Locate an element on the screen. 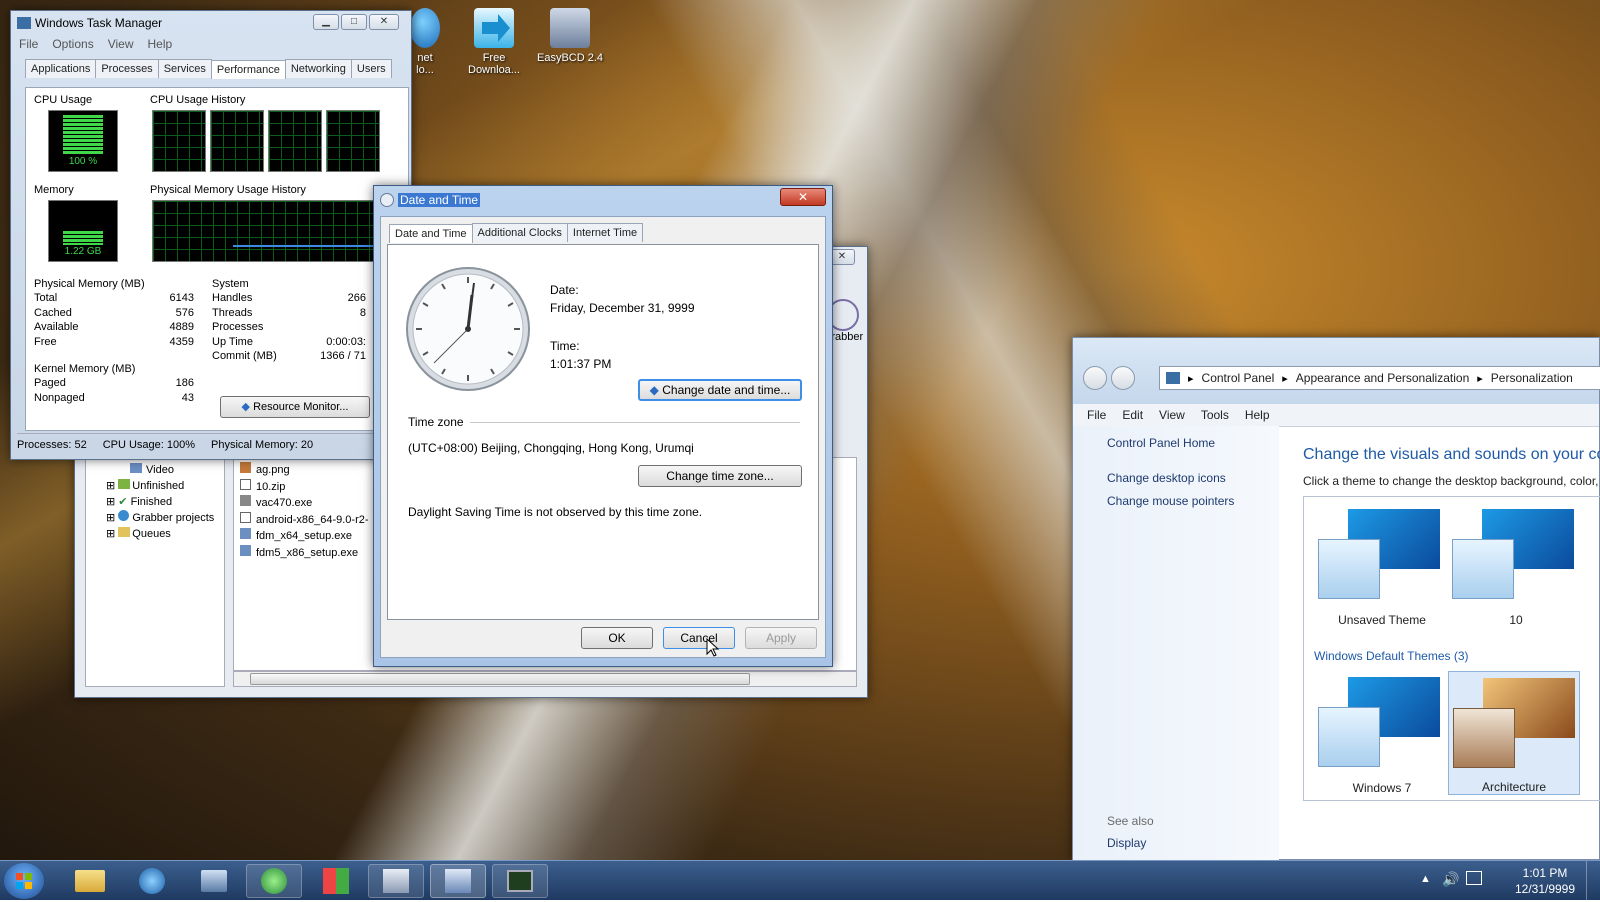  tab-performance: Performance is located at coordinates (248, 69).